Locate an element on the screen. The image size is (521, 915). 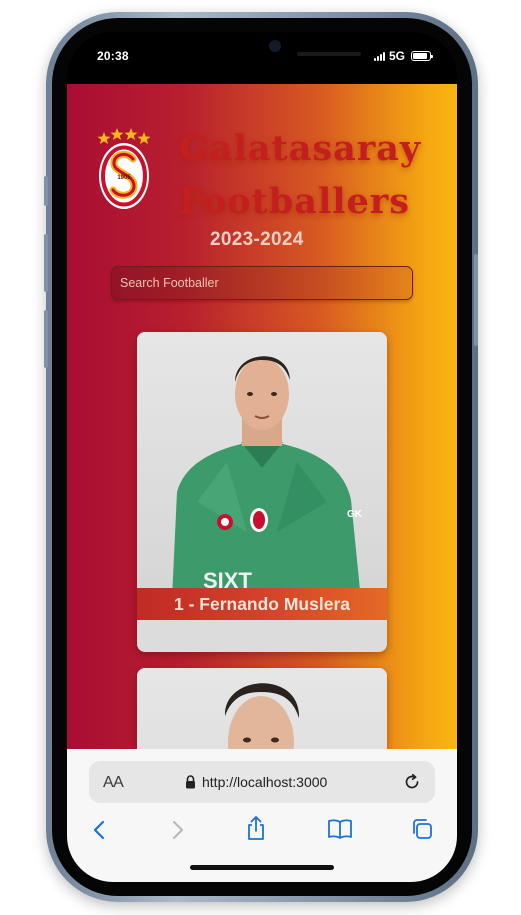
share-icon is located at coordinates (256, 828).